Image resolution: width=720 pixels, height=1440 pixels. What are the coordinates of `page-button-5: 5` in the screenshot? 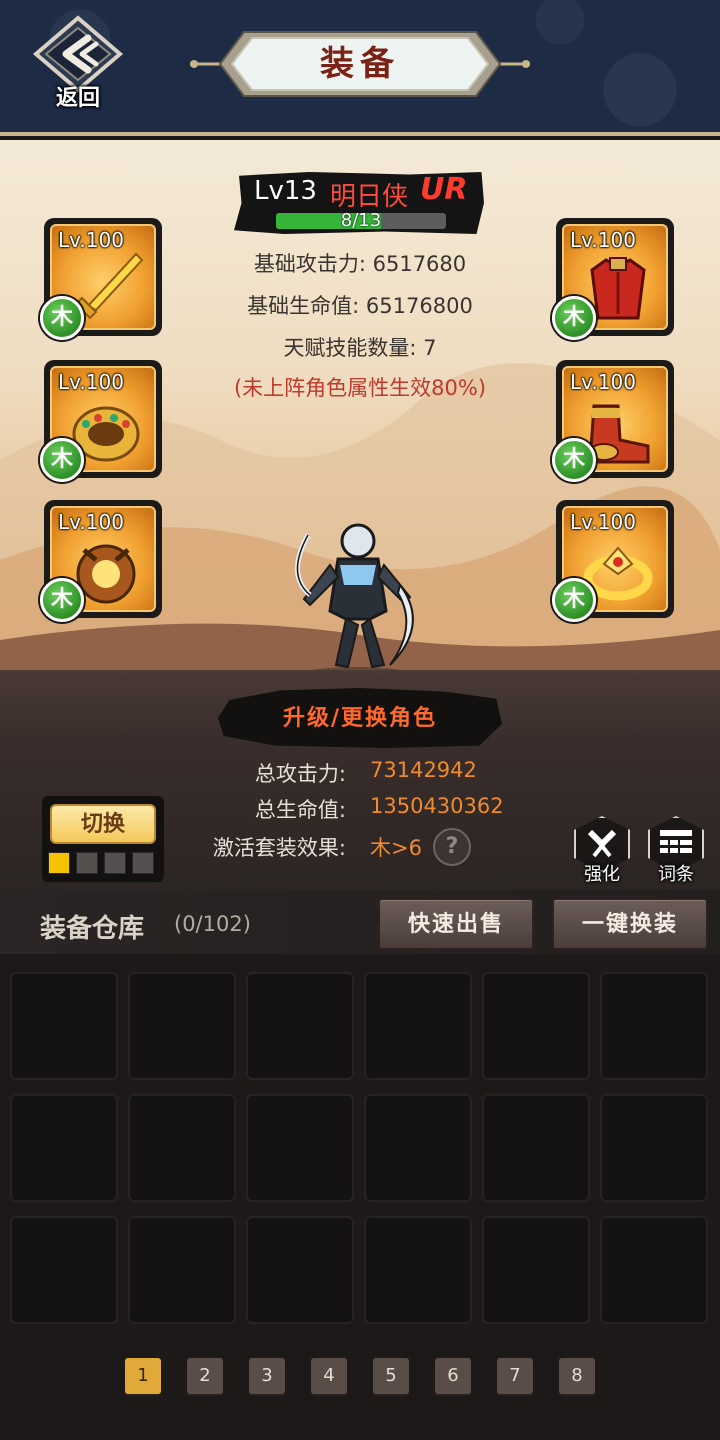 It's located at (391, 1376).